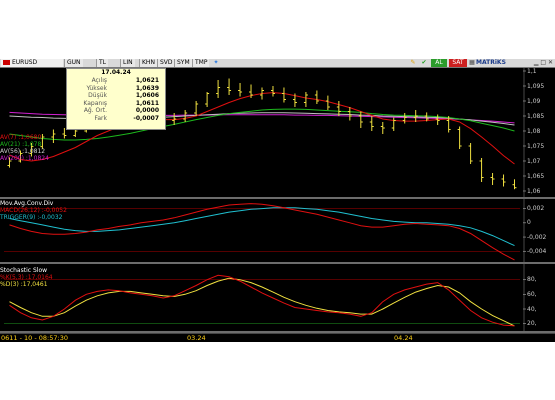 The height and width of the screenshot is (400, 555). I want to click on legend-ma7: AV(7) :1,0680, so click(21, 137).